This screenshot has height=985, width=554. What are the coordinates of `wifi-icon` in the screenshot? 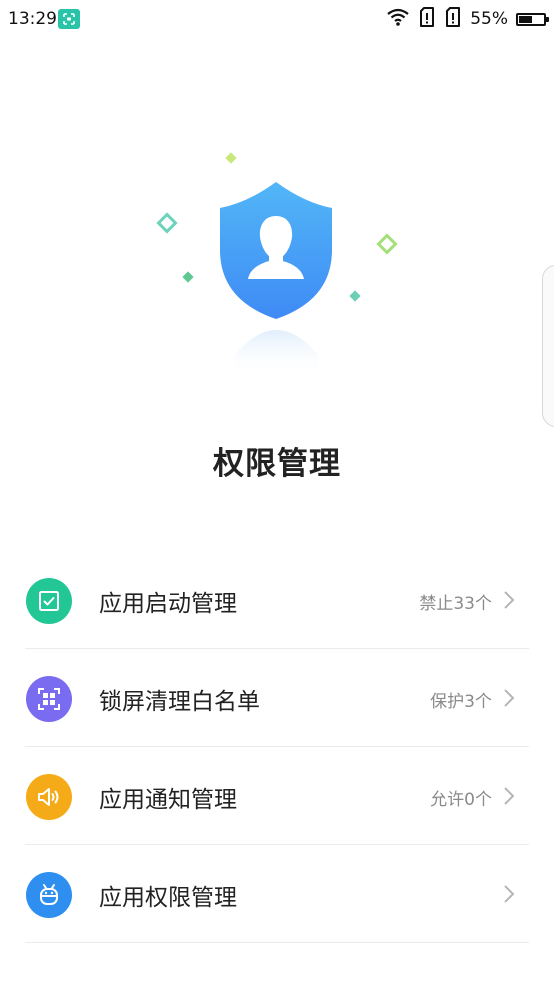 It's located at (398, 19).